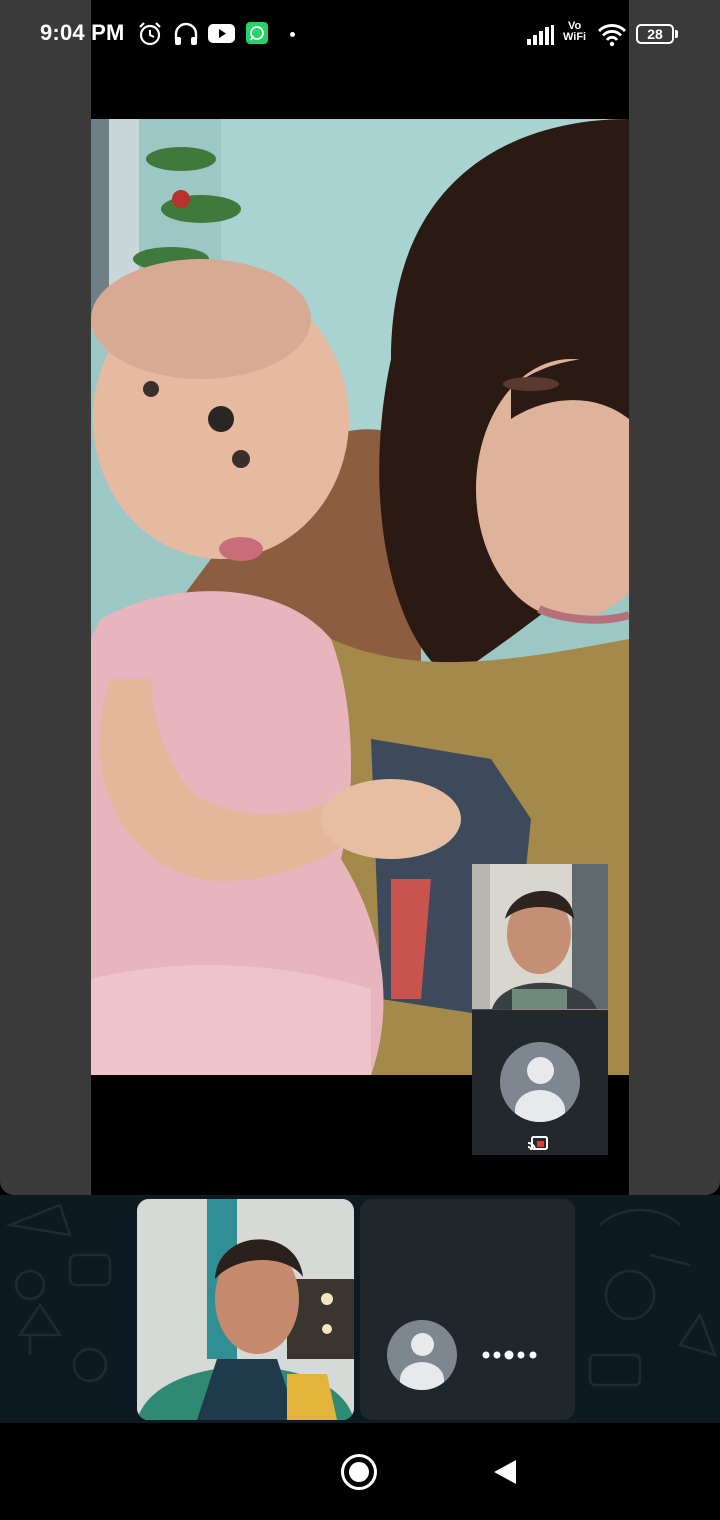 This screenshot has width=720, height=1520. I want to click on cast-icon, so click(538, 1143).